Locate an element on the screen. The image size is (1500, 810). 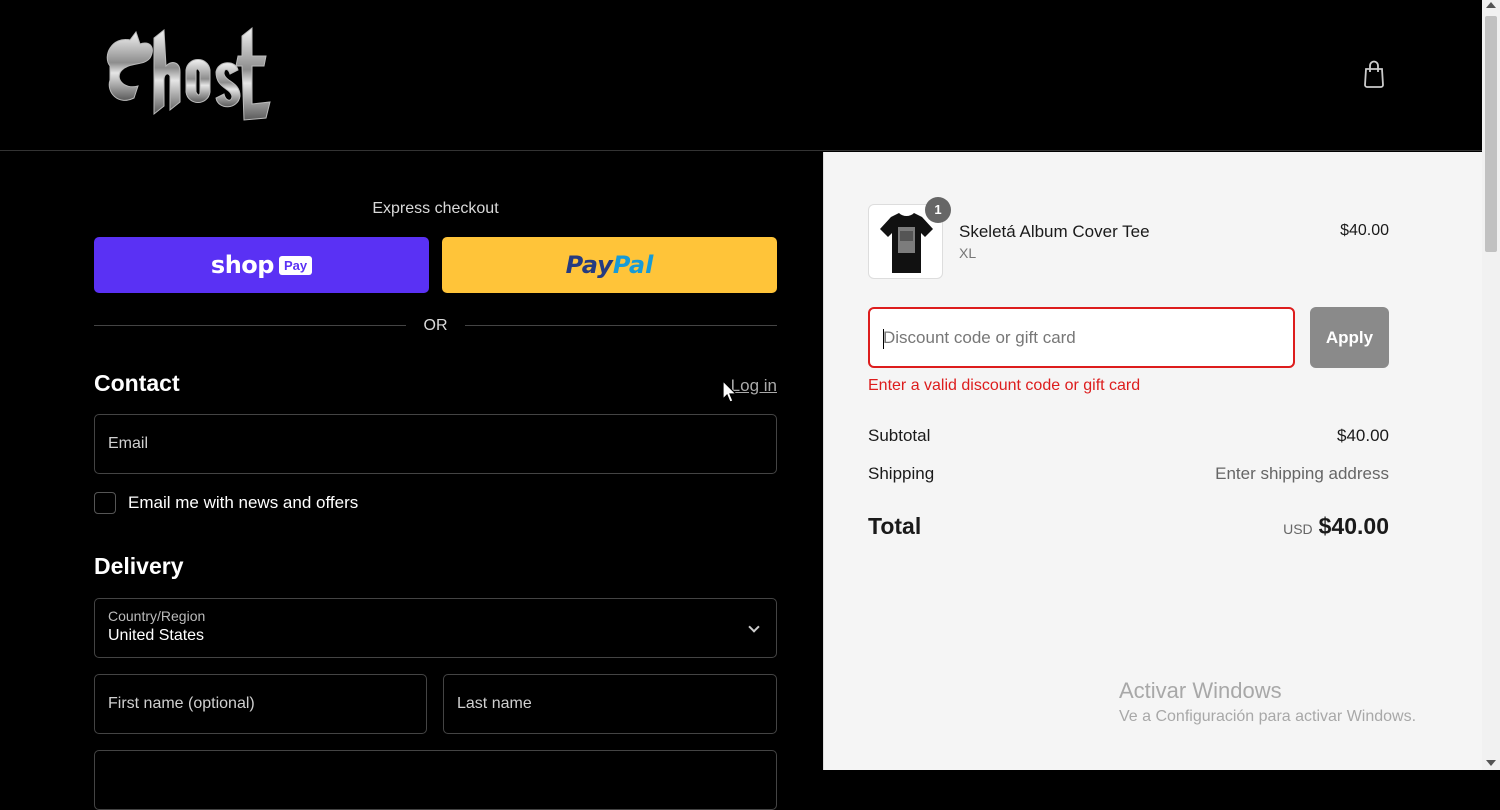
total-amount: $40.00 is located at coordinates (1353, 526).